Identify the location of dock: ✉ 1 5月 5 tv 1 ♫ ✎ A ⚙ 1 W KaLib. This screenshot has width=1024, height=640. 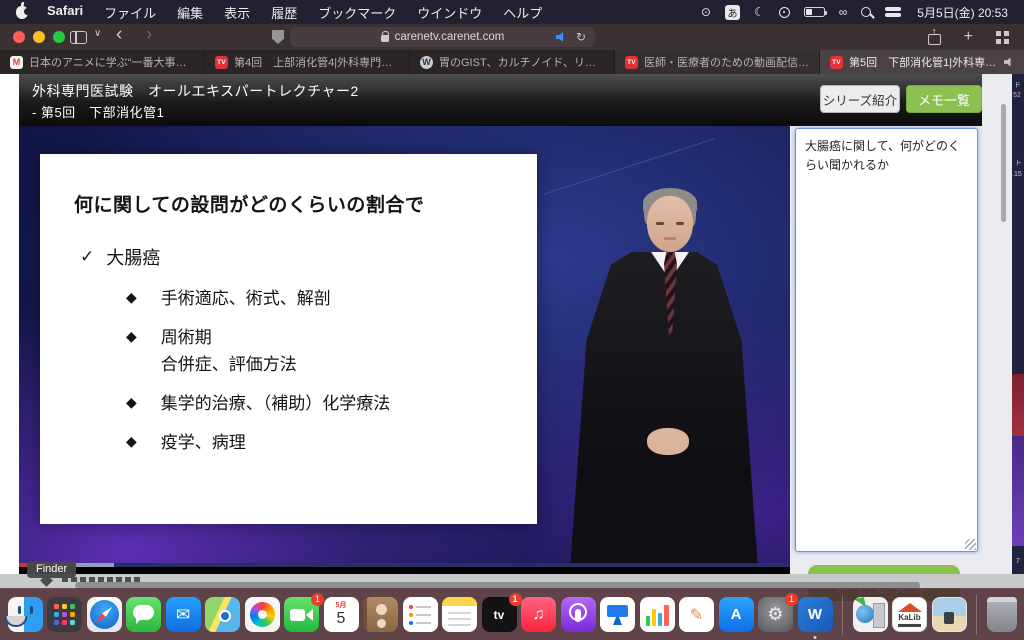
(512, 614).